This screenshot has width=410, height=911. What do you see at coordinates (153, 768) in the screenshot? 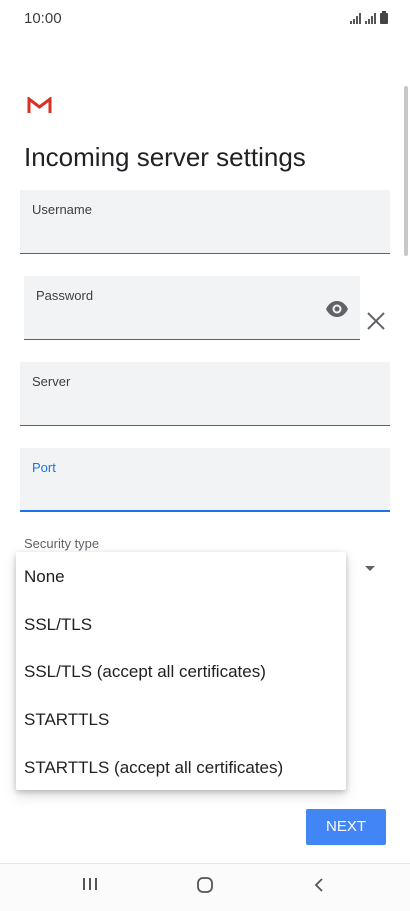
I see `menu-item-starttls-accept-all: STARTTLS (accept all certificates)` at bounding box center [153, 768].